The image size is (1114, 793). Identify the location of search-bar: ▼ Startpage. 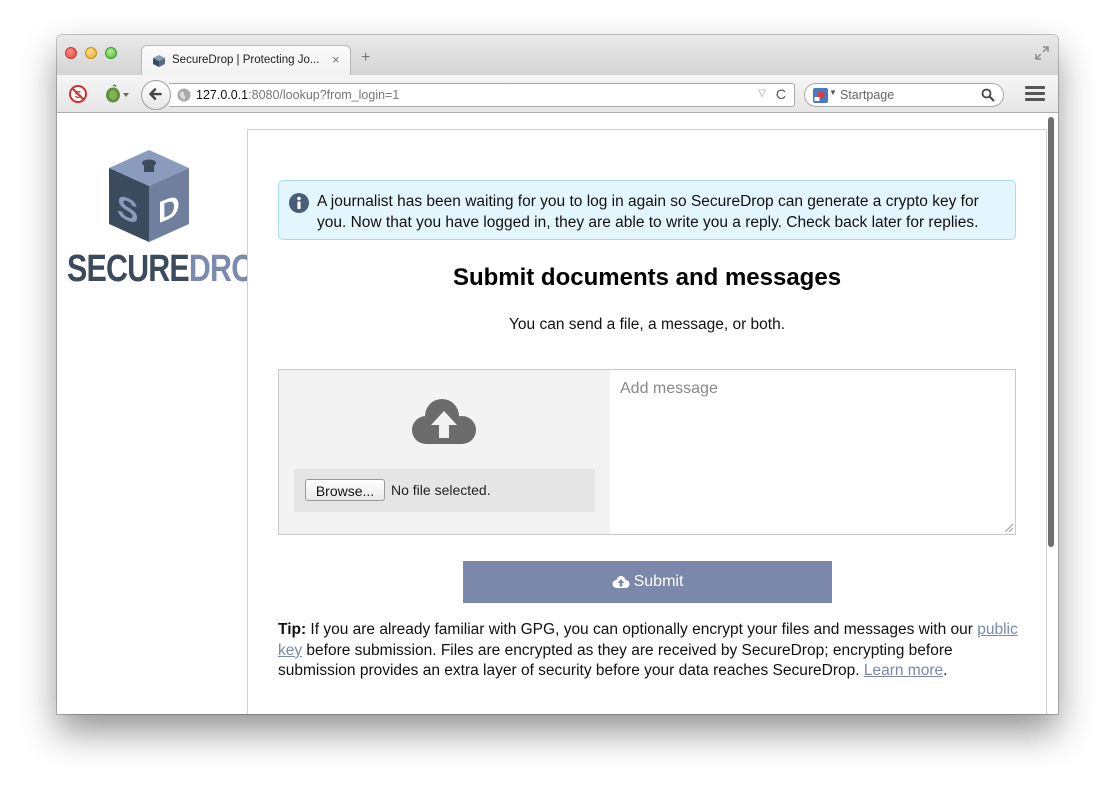
(904, 95).